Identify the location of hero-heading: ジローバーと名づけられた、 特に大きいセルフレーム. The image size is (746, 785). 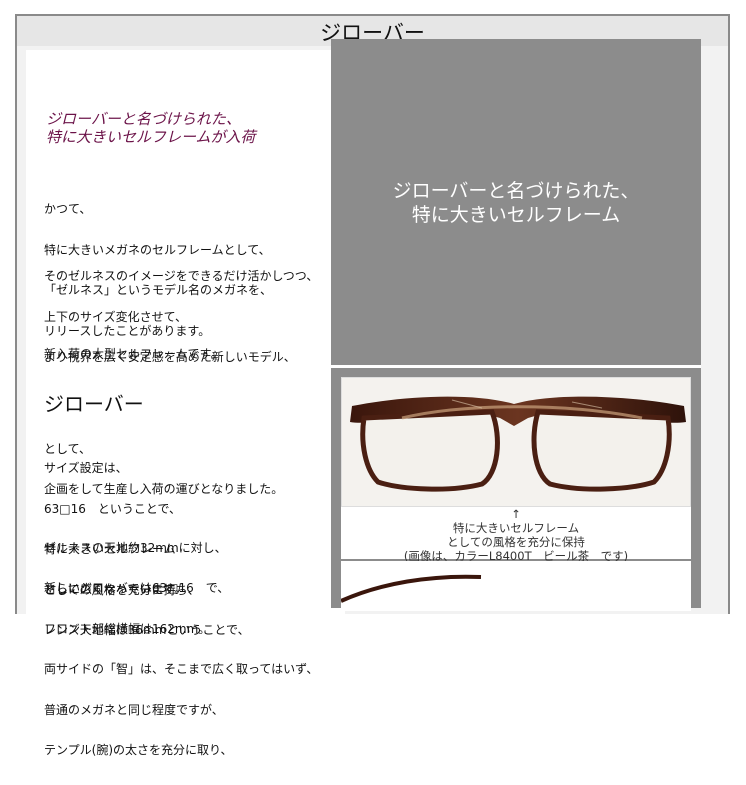
(516, 203).